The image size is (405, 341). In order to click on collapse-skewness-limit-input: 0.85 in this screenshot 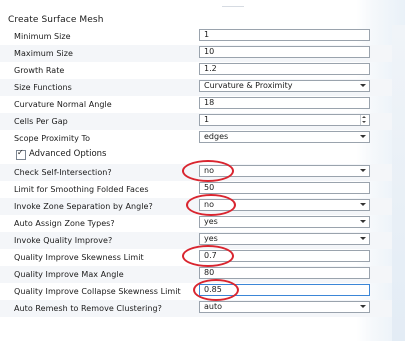, I will do `click(284, 290)`.